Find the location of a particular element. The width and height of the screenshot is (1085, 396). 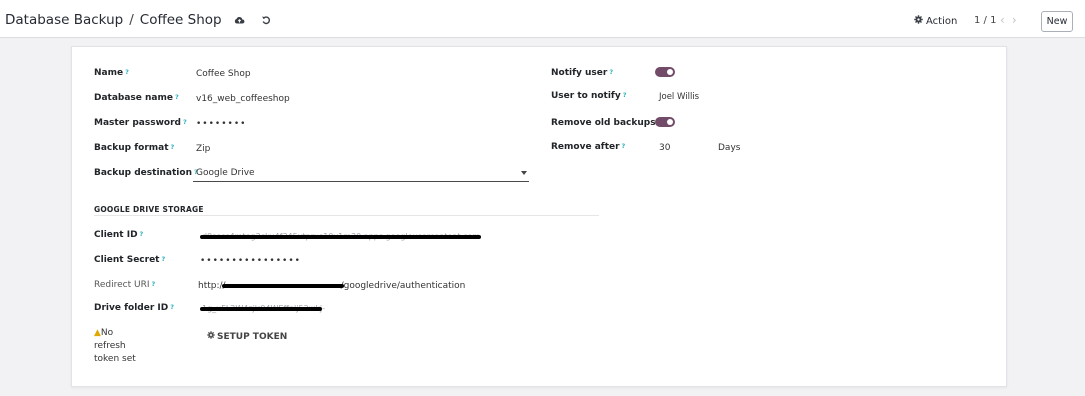

remove-after-unit: Days is located at coordinates (729, 148).